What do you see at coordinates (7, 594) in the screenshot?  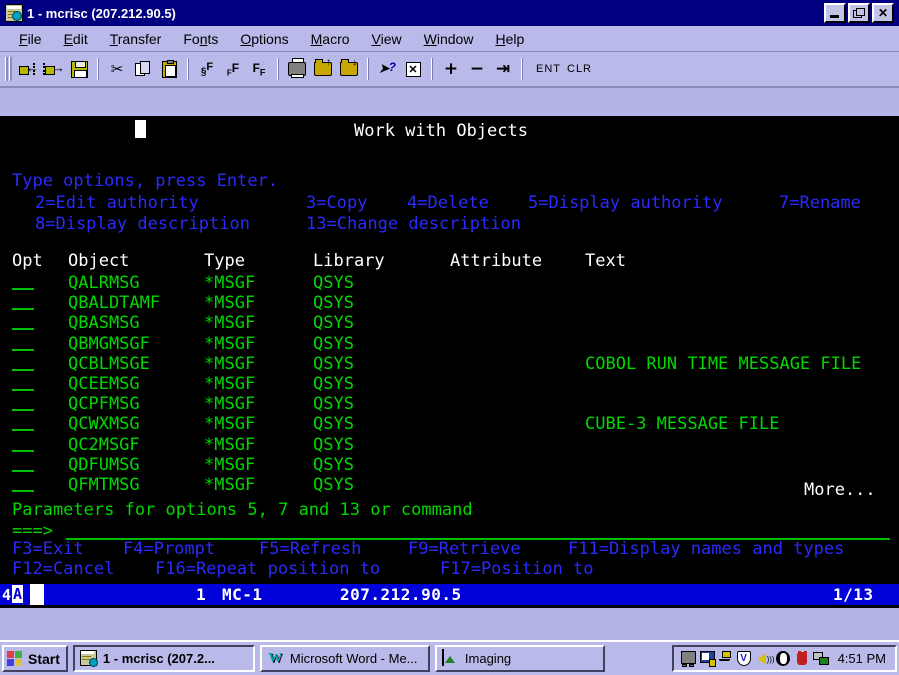 I see `oia-shift-indicator: 4` at bounding box center [7, 594].